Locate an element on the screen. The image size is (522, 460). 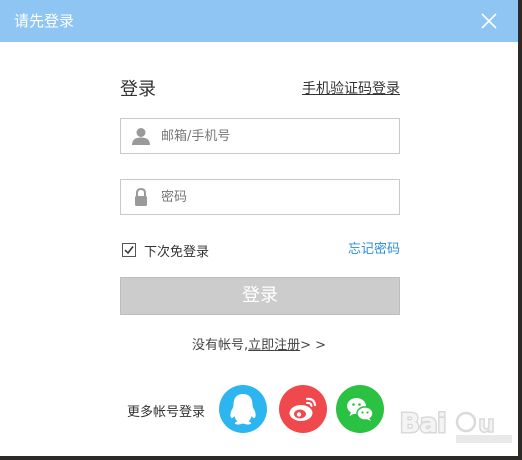
register-suffix: > > is located at coordinates (313, 345).